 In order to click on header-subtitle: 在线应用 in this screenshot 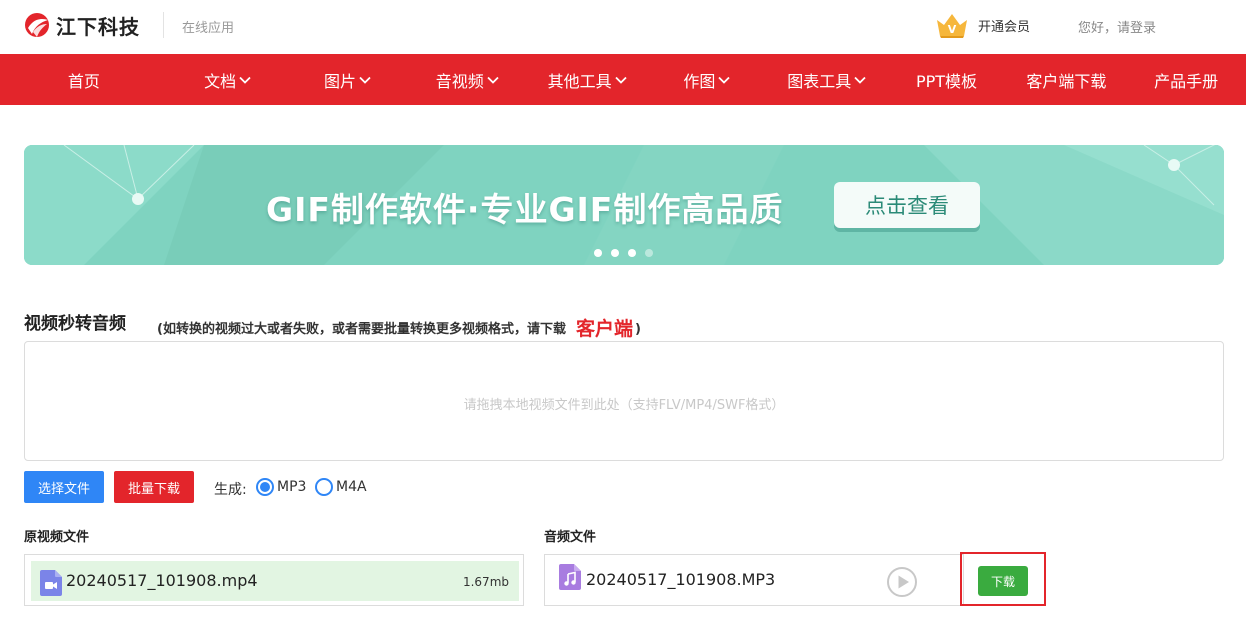, I will do `click(208, 28)`.